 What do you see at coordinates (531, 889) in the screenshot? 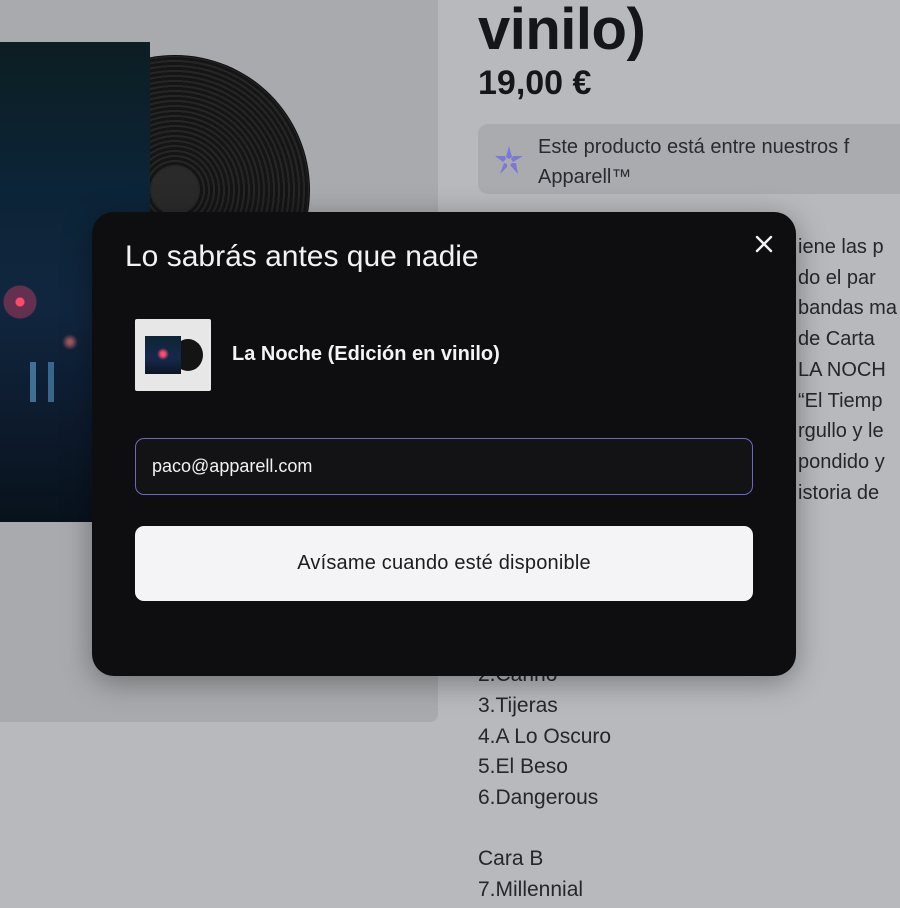
I see `track-item: 7.Millennial` at bounding box center [531, 889].